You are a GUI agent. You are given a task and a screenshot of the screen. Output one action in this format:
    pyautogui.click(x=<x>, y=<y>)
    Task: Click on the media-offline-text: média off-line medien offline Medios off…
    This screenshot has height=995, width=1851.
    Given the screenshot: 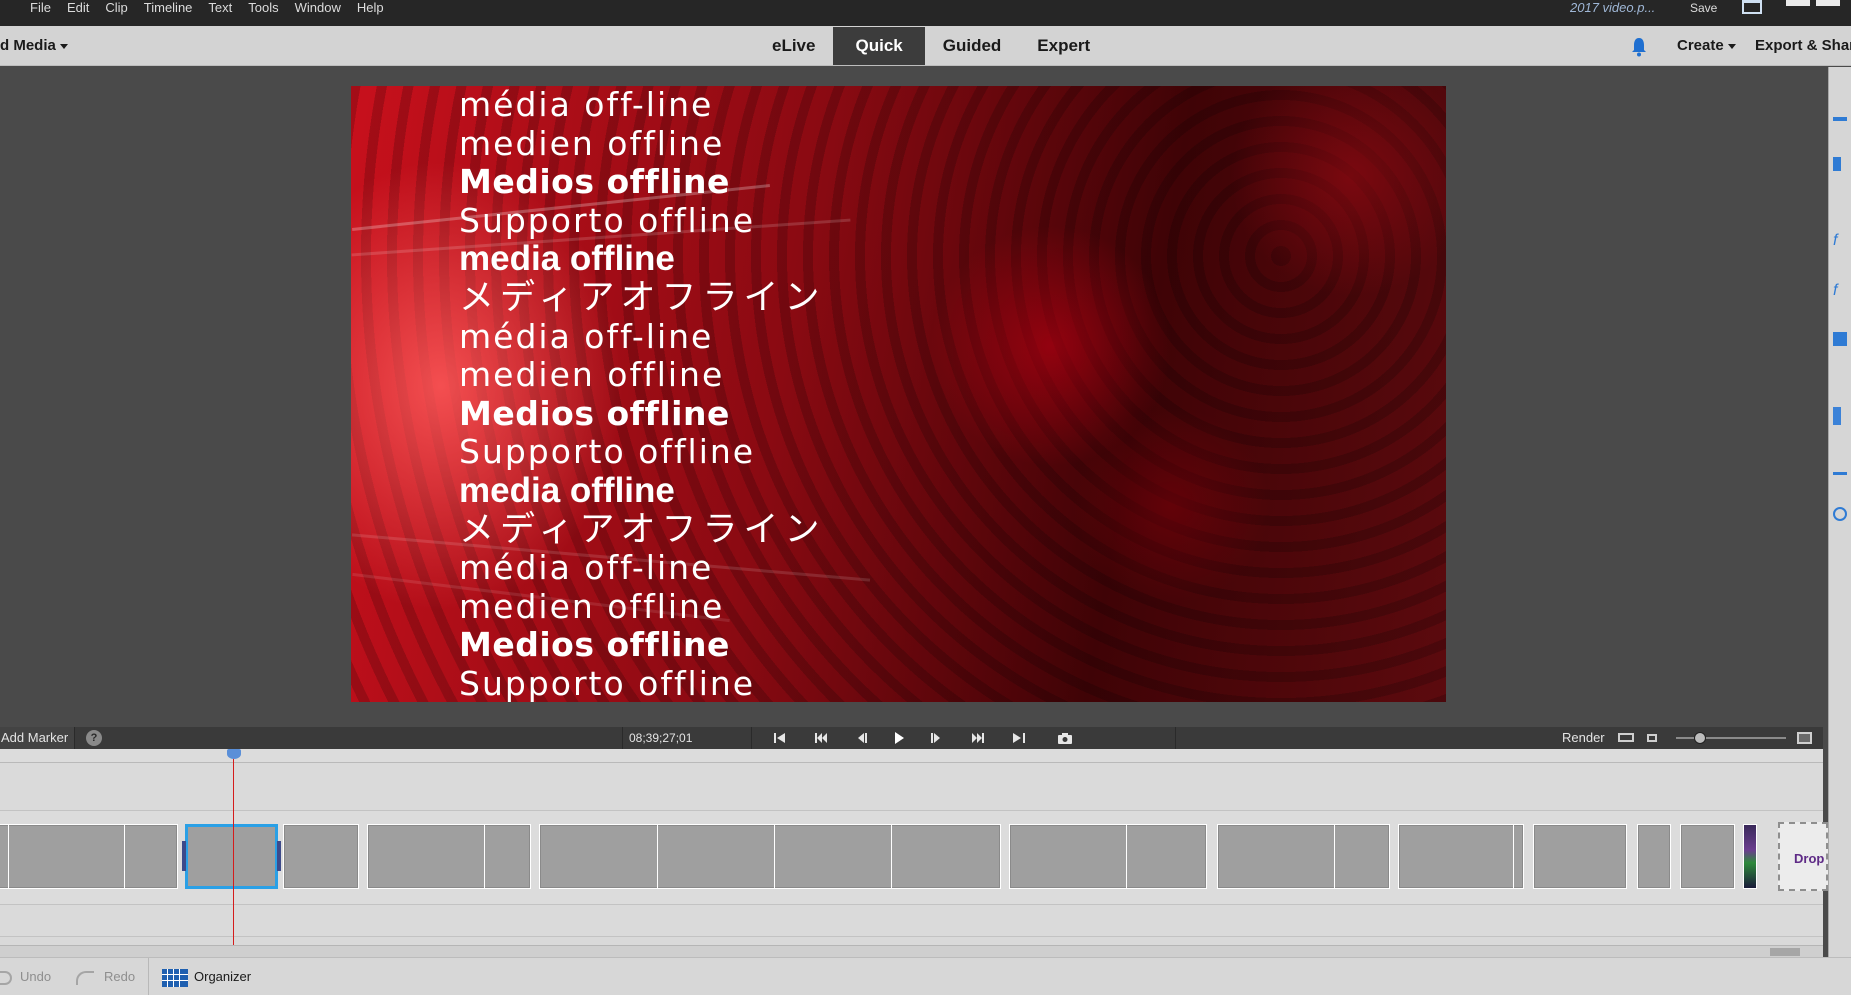 What is the action you would take?
    pyautogui.click(x=642, y=394)
    